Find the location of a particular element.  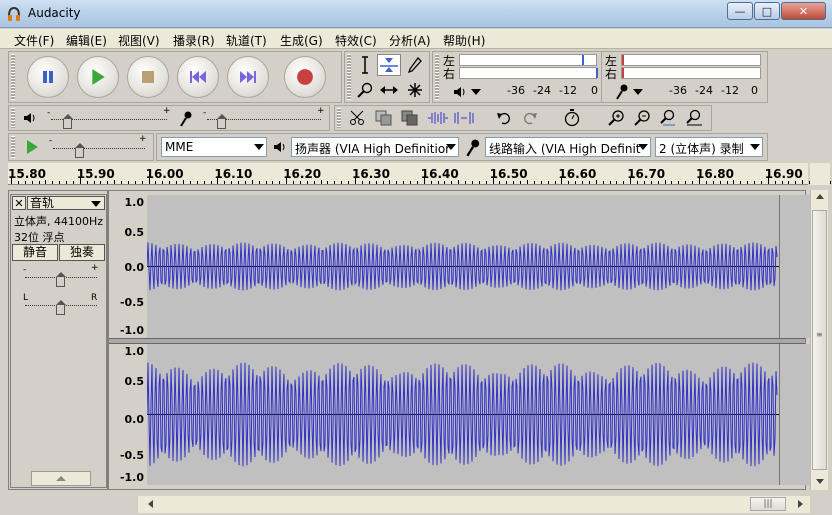

skip-to-end-button is located at coordinates (248, 77).